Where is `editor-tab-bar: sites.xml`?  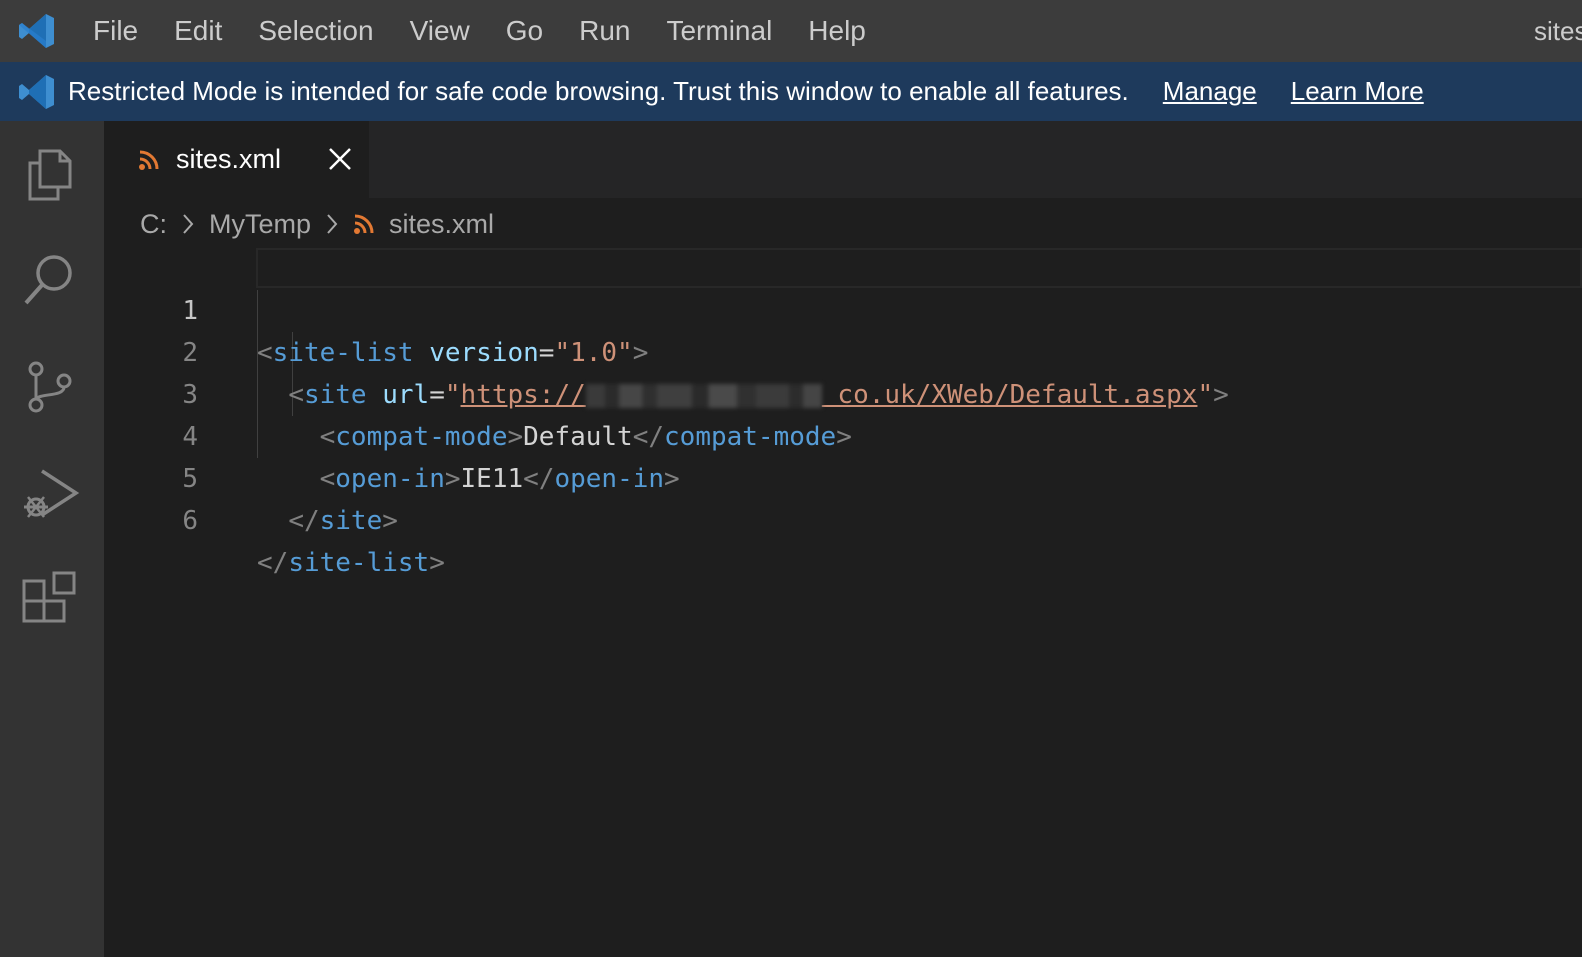 editor-tab-bar: sites.xml is located at coordinates (843, 159).